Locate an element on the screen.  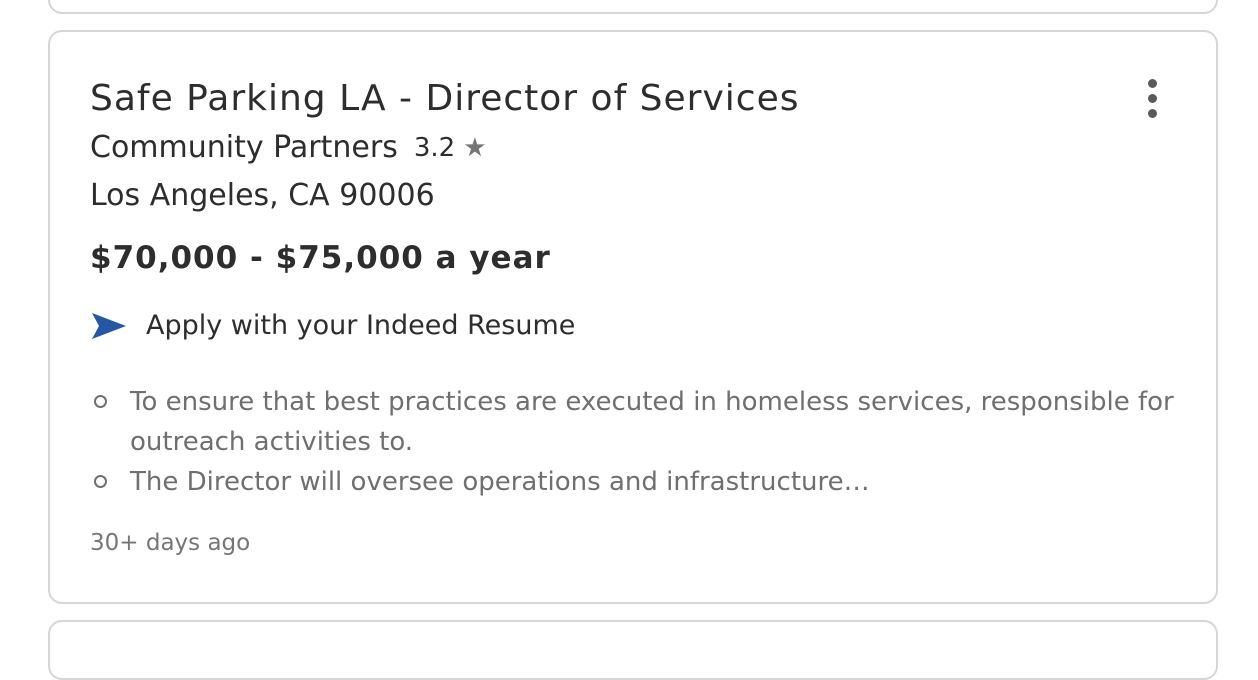
easy-apply-badge: Apply with your Indeed Resume is located at coordinates (332, 325).